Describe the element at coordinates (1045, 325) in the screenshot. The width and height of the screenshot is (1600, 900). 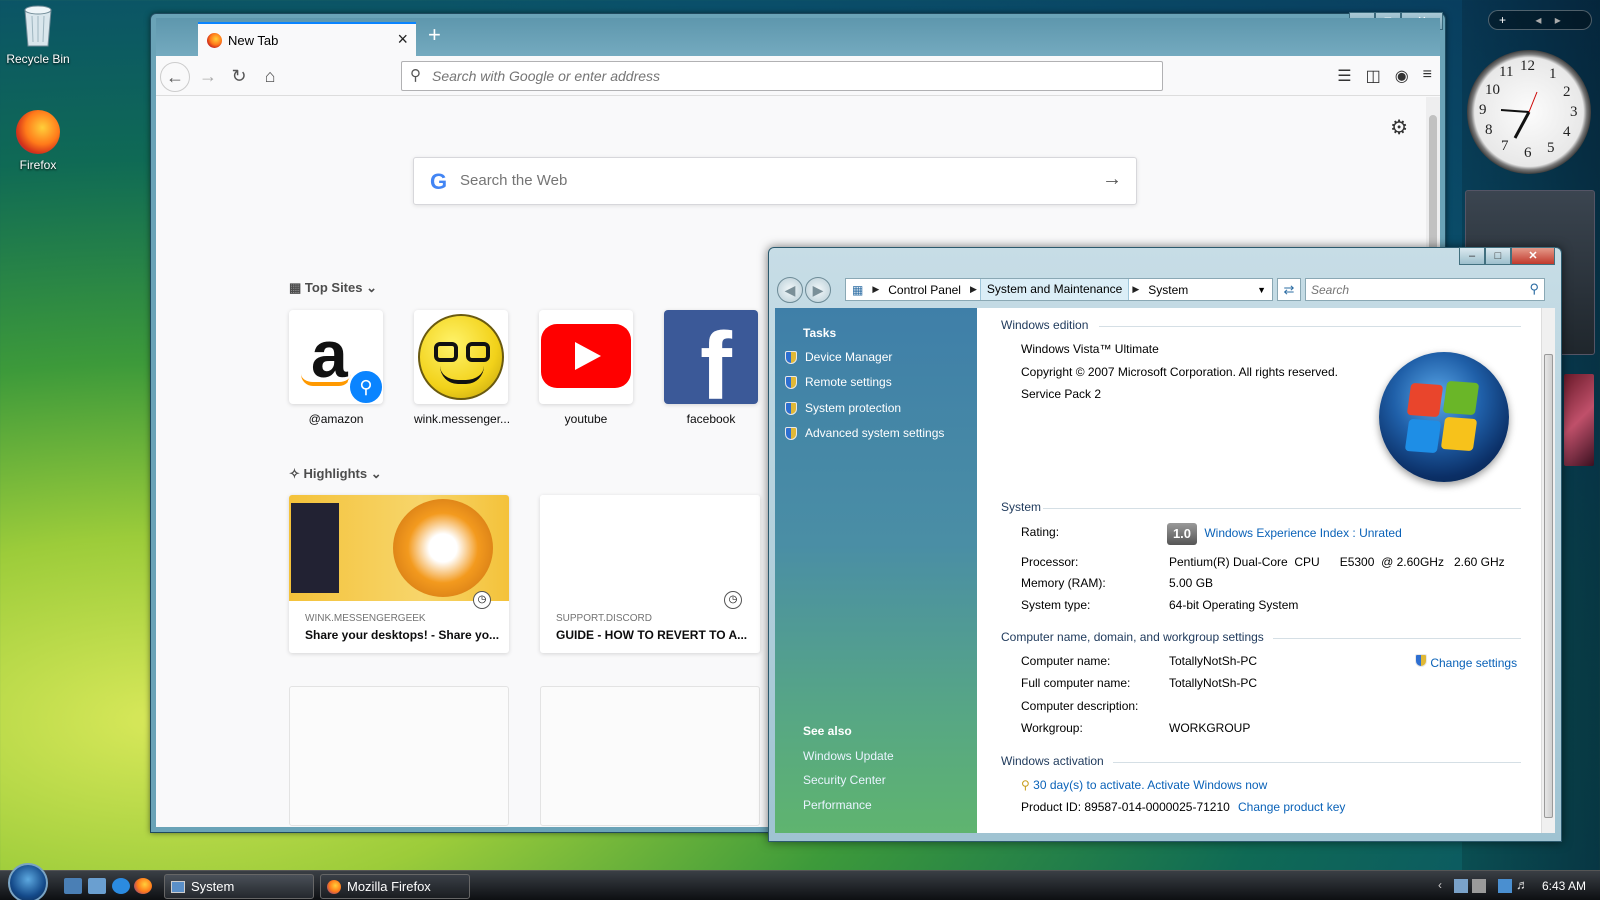
I see `edition-header: Windows edition` at that location.